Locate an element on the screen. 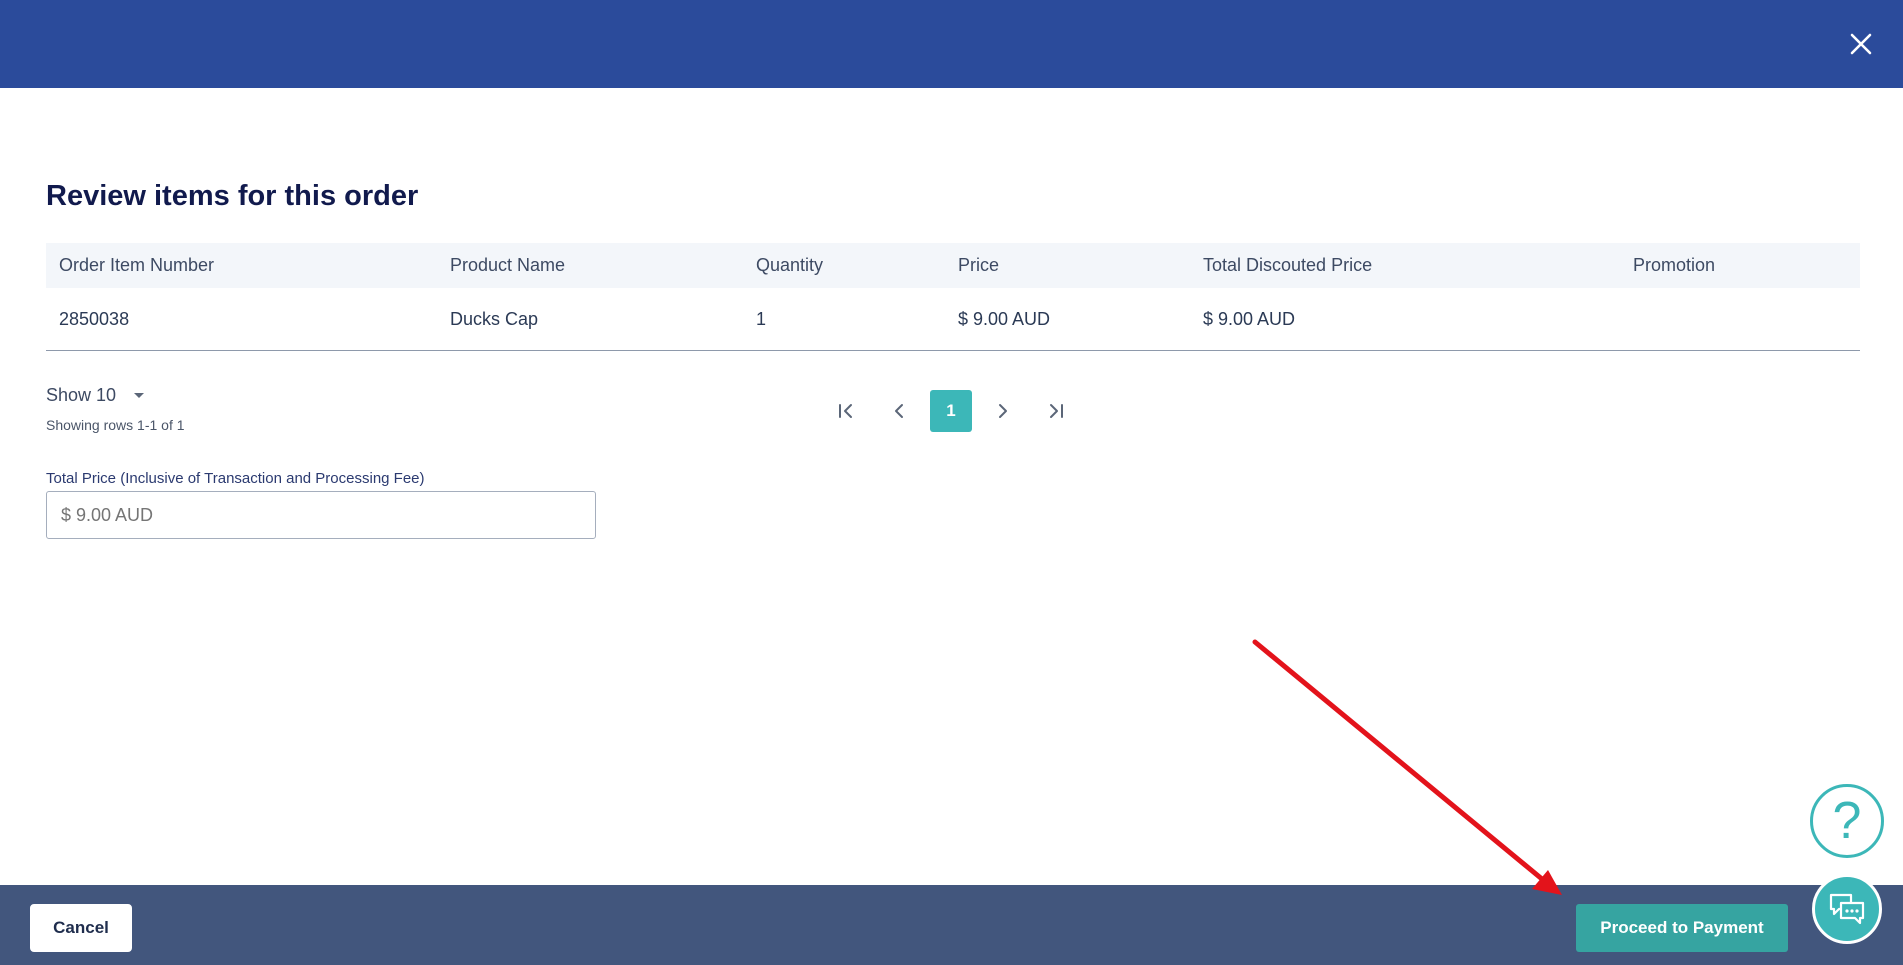 Image resolution: width=1903 pixels, height=965 pixels. pagination: 1 is located at coordinates (956, 411).